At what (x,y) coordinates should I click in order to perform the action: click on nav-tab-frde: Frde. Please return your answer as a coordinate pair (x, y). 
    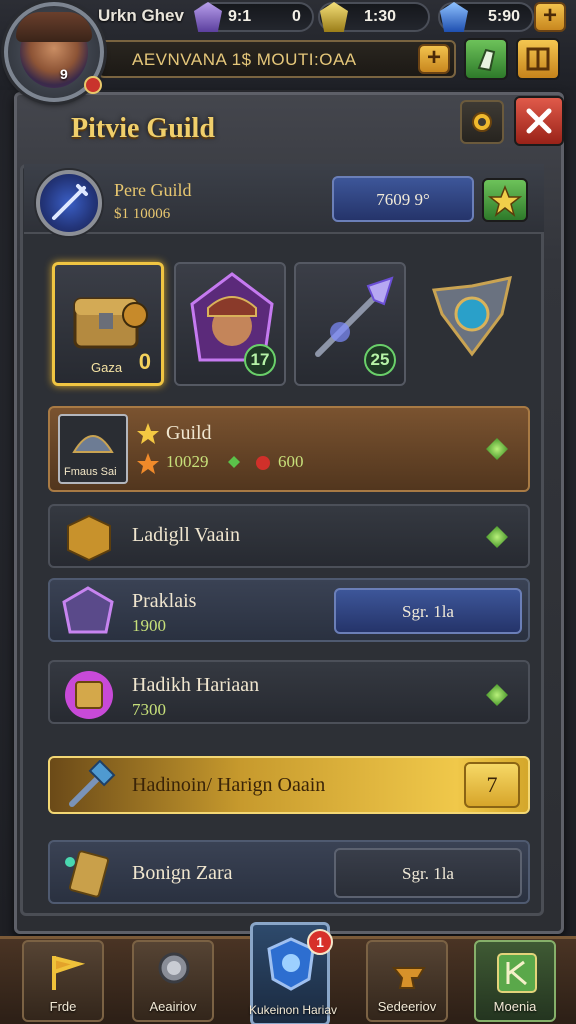
    Looking at the image, I should click on (63, 981).